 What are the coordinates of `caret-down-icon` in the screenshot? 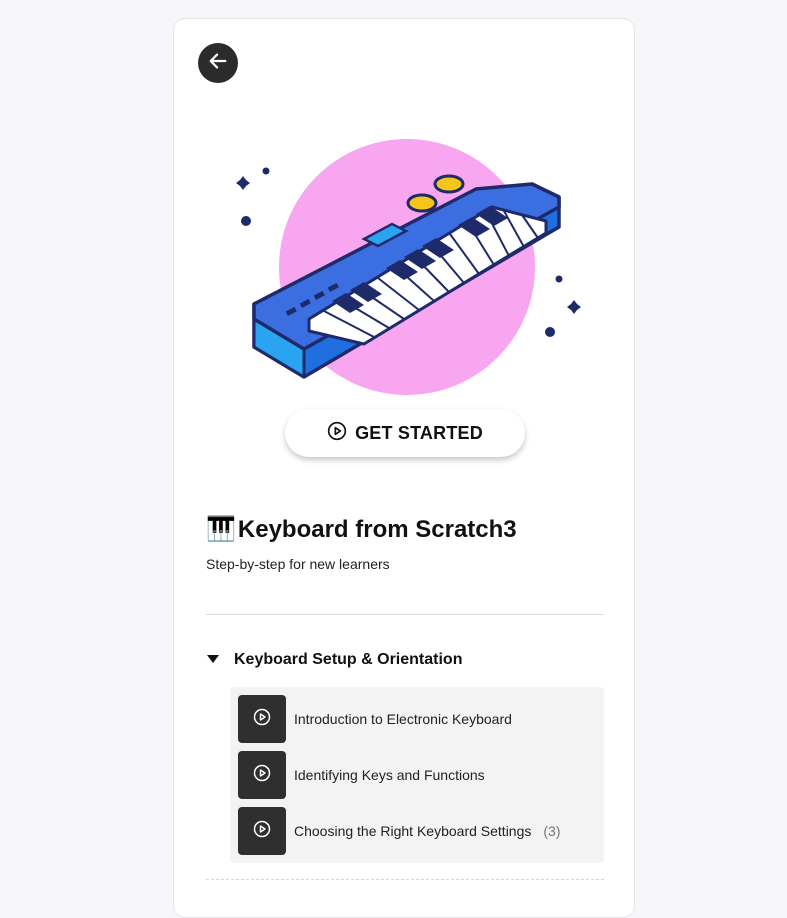 It's located at (213, 660).